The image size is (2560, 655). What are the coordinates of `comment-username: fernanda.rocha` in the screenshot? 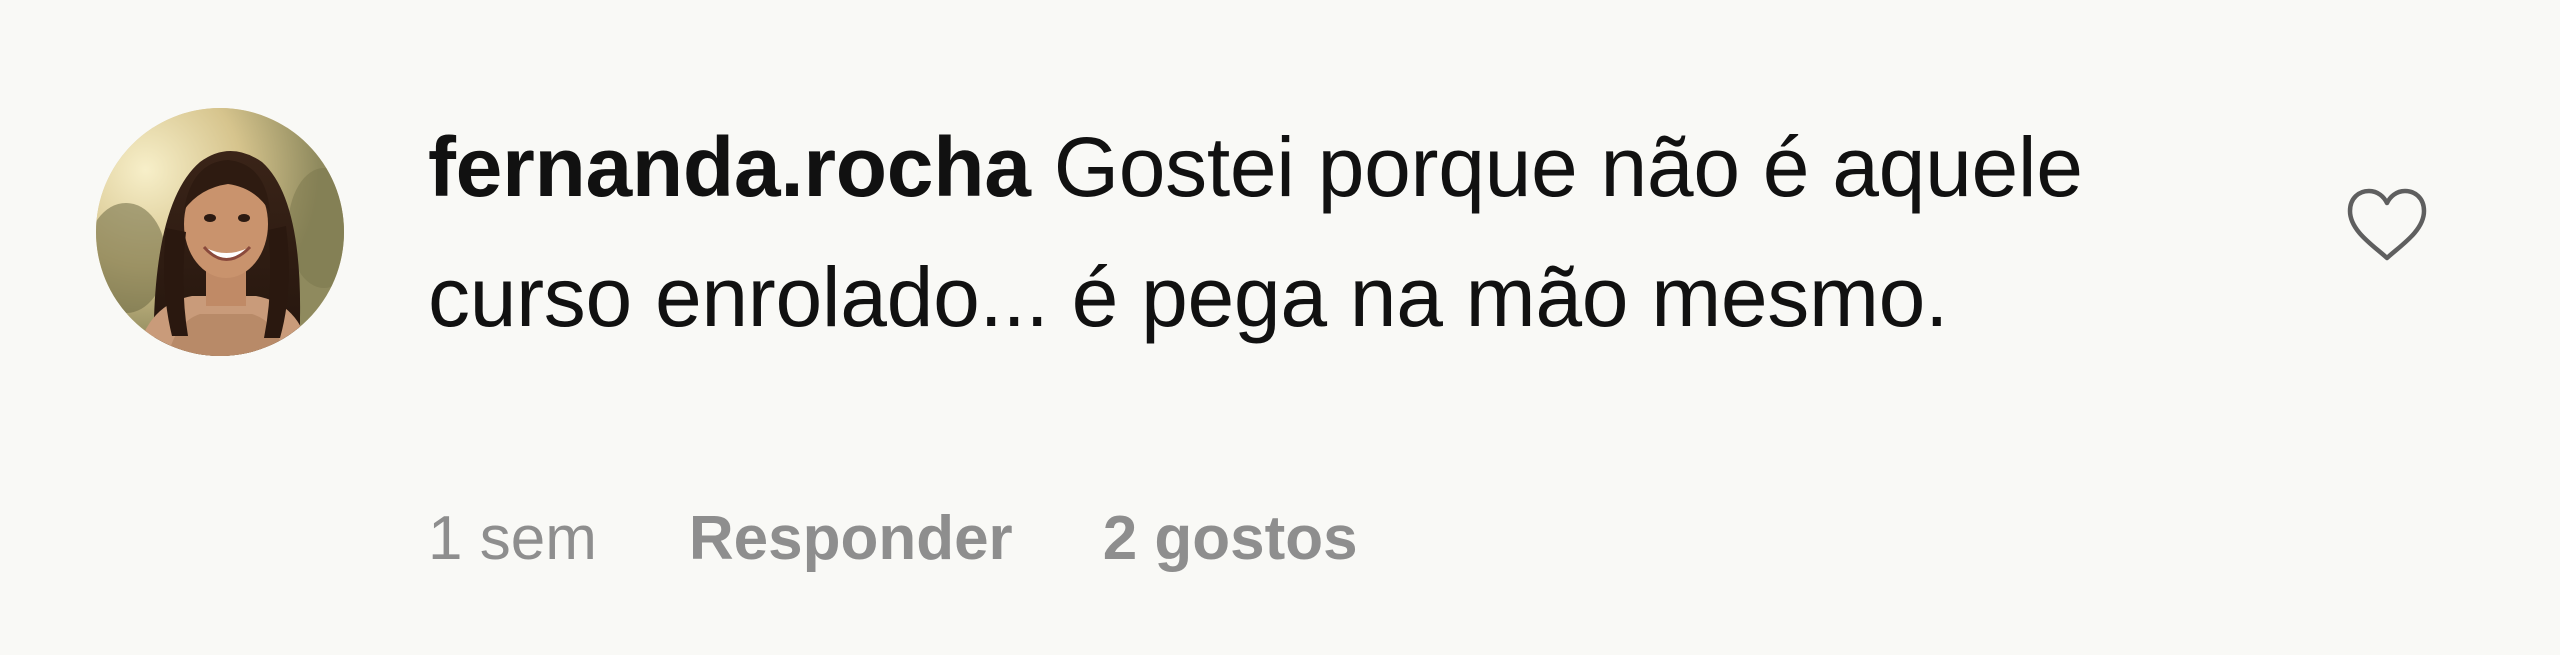 It's located at (729, 167).